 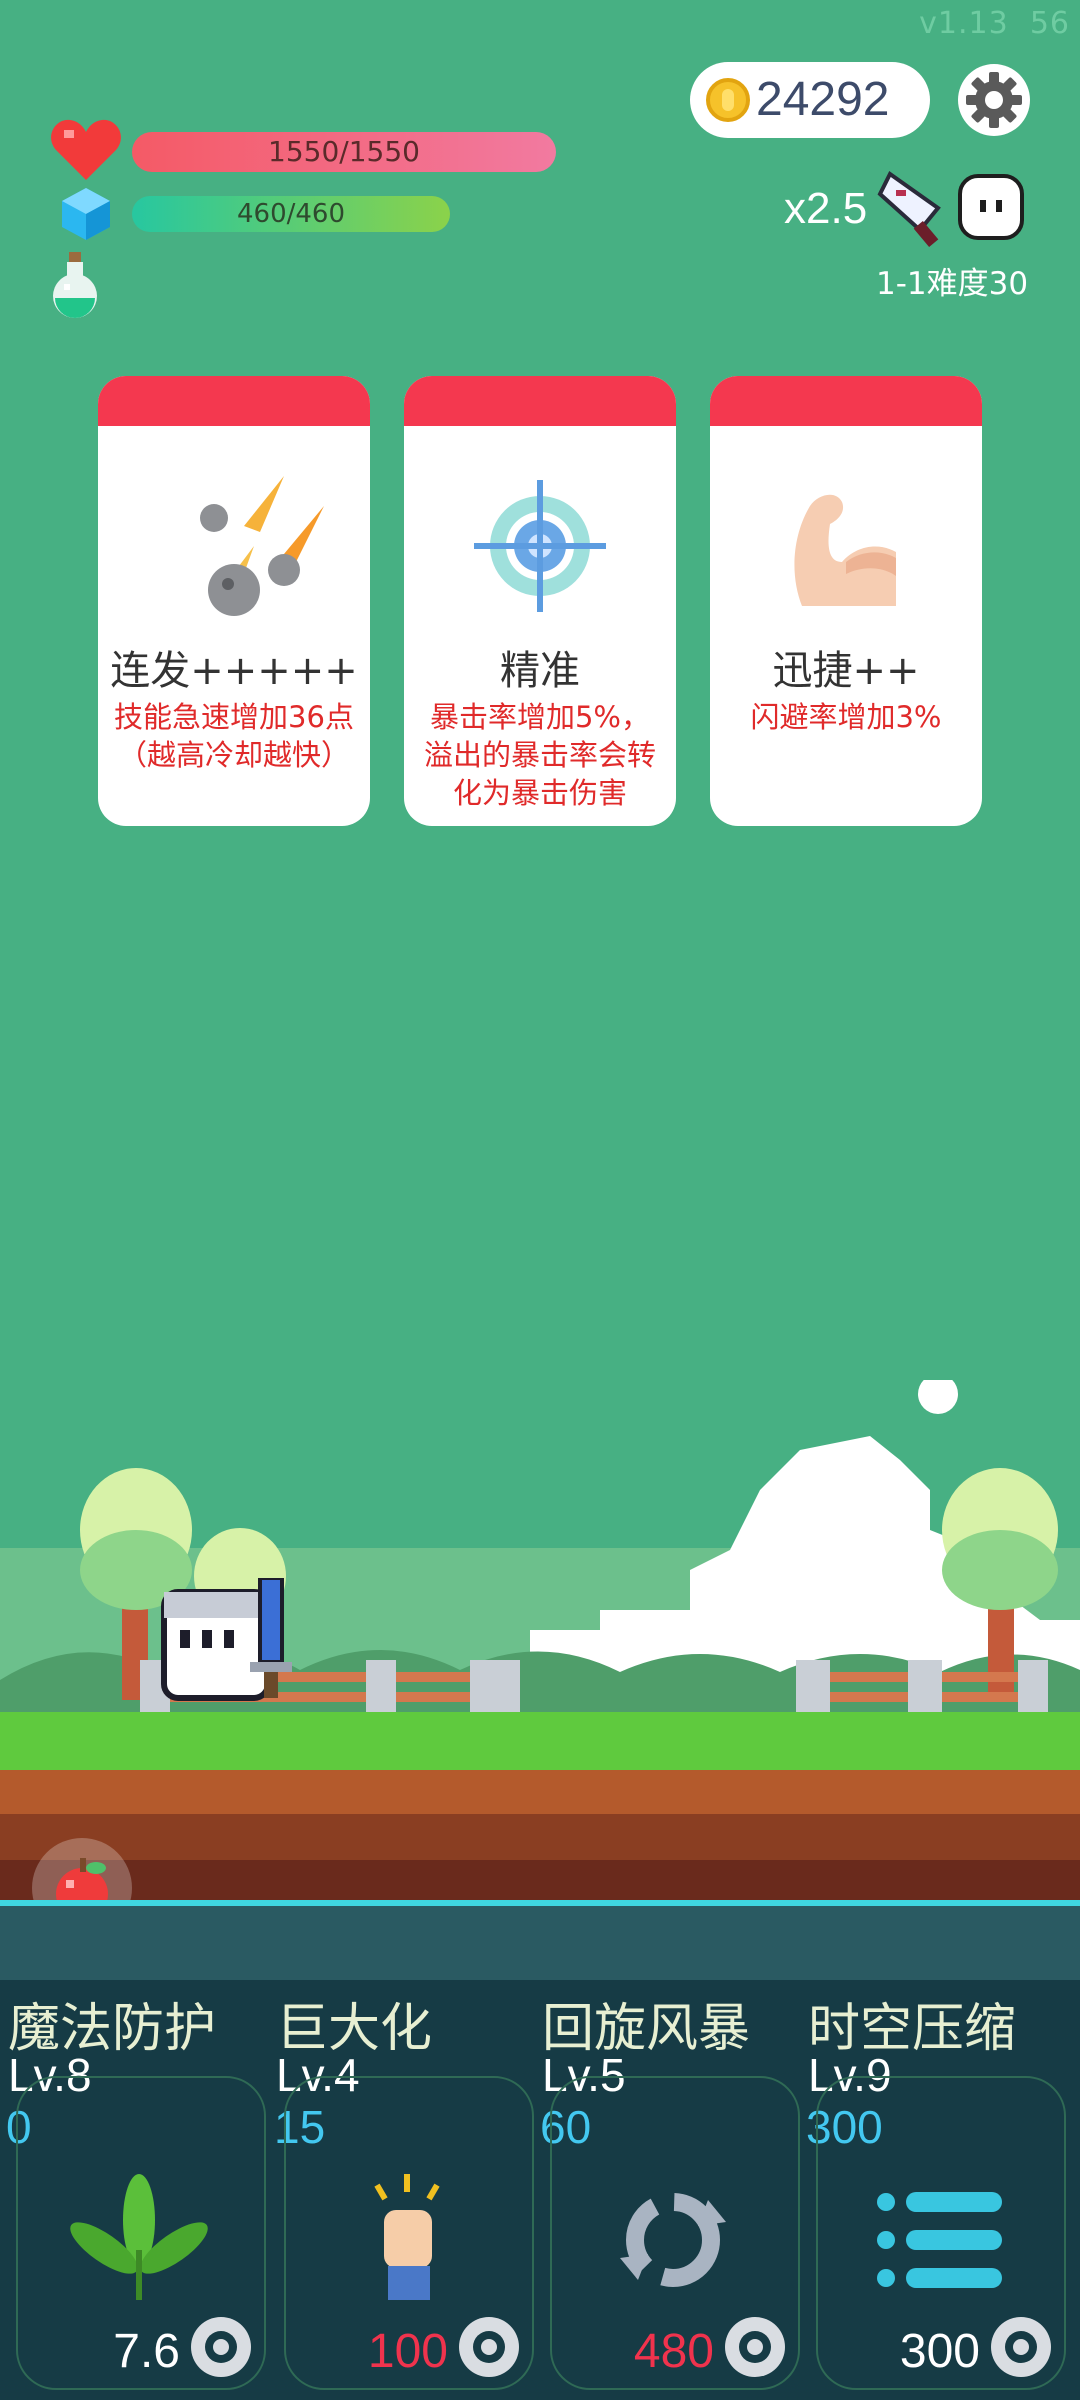 I want to click on ground-grass, so click(x=540, y=1741).